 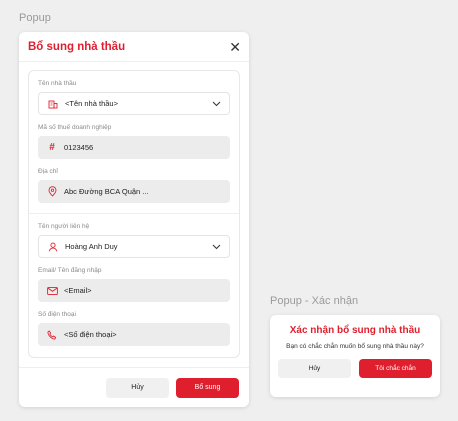 I want to click on confirm-popup-section-label: Popup - Xác nhận, so click(x=314, y=301).